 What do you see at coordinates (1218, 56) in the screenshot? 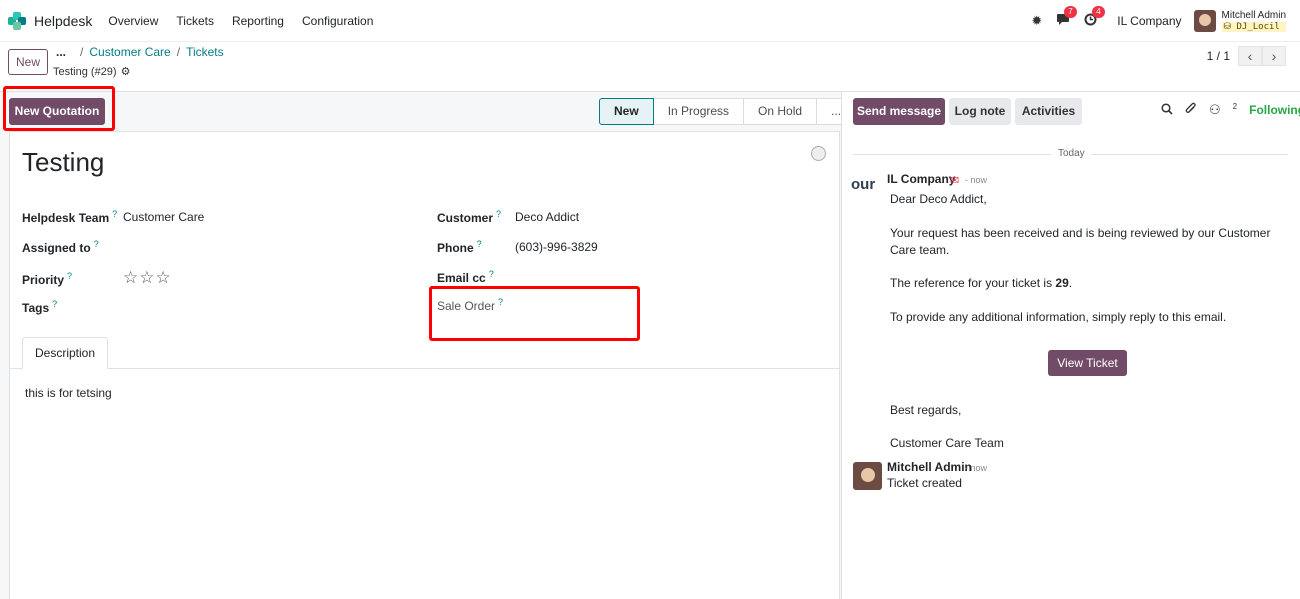
I see `pager-value: 1 / 1` at bounding box center [1218, 56].